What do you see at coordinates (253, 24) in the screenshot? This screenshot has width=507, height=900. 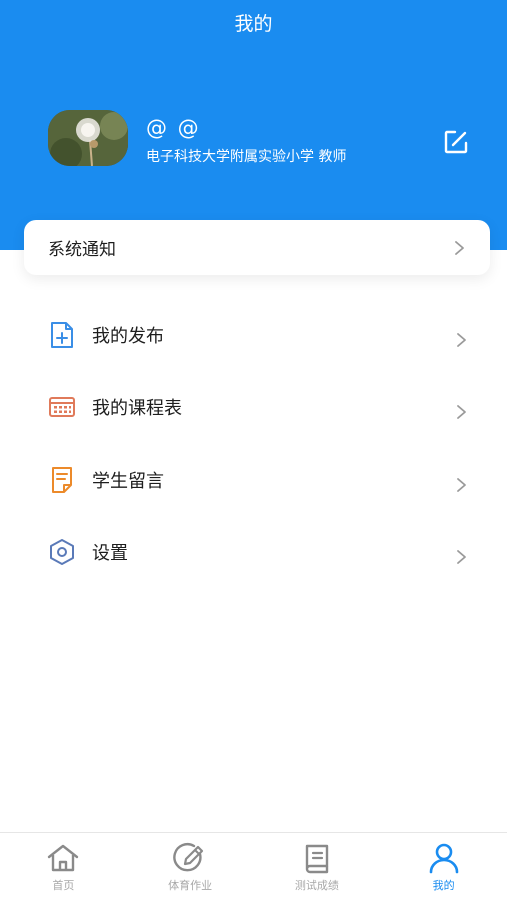 I see `page-title: 我的` at bounding box center [253, 24].